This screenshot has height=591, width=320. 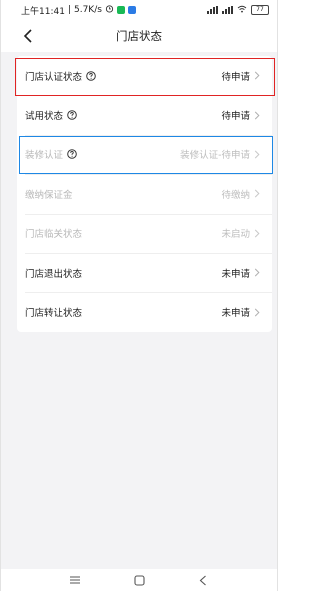 What do you see at coordinates (215, 156) in the screenshot?
I see `row-value: 装修认证-待申请` at bounding box center [215, 156].